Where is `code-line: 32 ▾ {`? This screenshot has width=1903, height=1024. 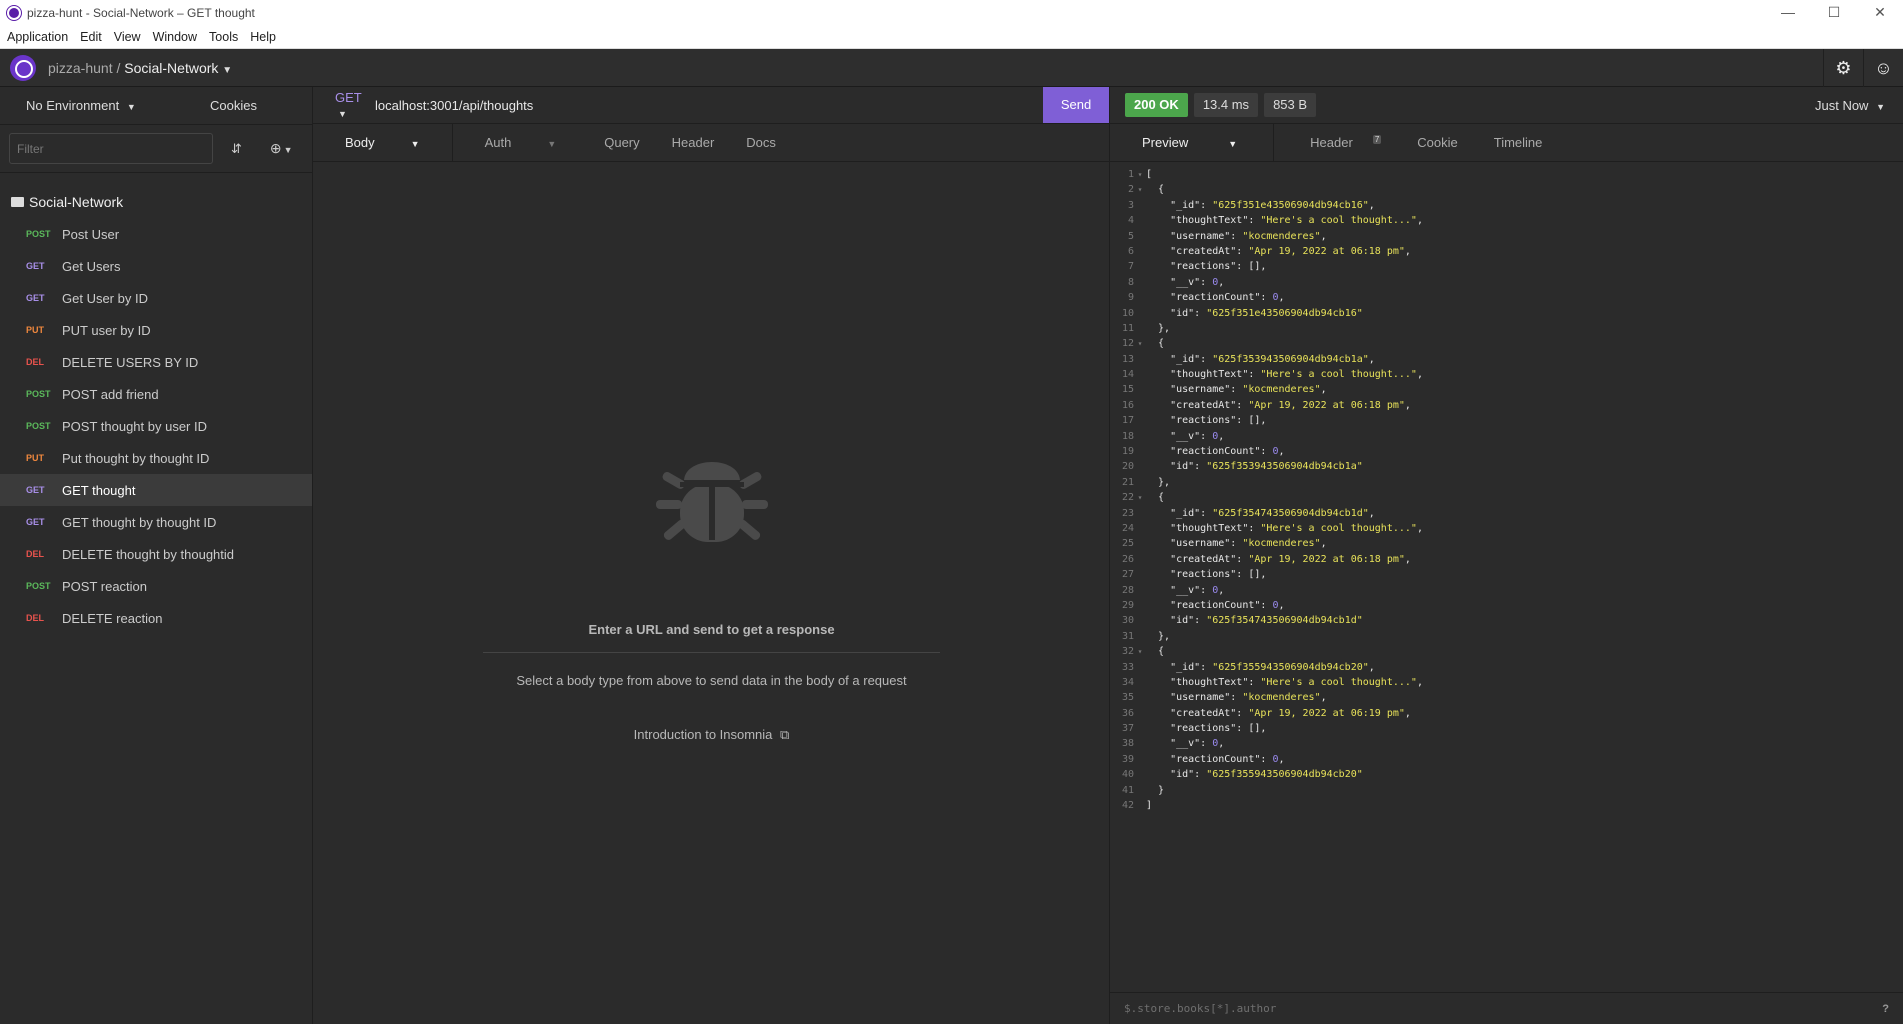 code-line: 32 ▾ { is located at coordinates (1506, 651).